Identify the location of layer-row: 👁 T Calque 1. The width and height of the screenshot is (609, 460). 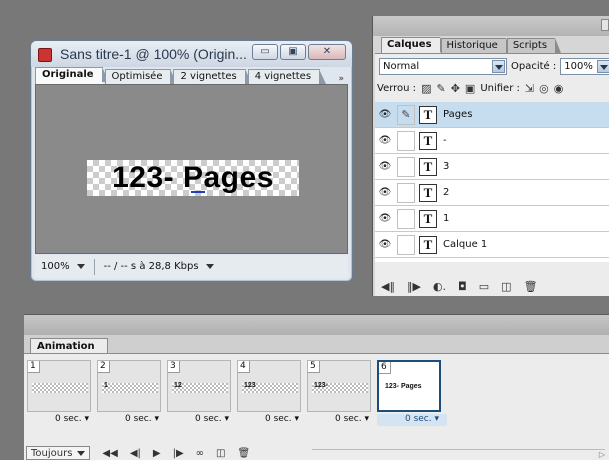
(492, 245).